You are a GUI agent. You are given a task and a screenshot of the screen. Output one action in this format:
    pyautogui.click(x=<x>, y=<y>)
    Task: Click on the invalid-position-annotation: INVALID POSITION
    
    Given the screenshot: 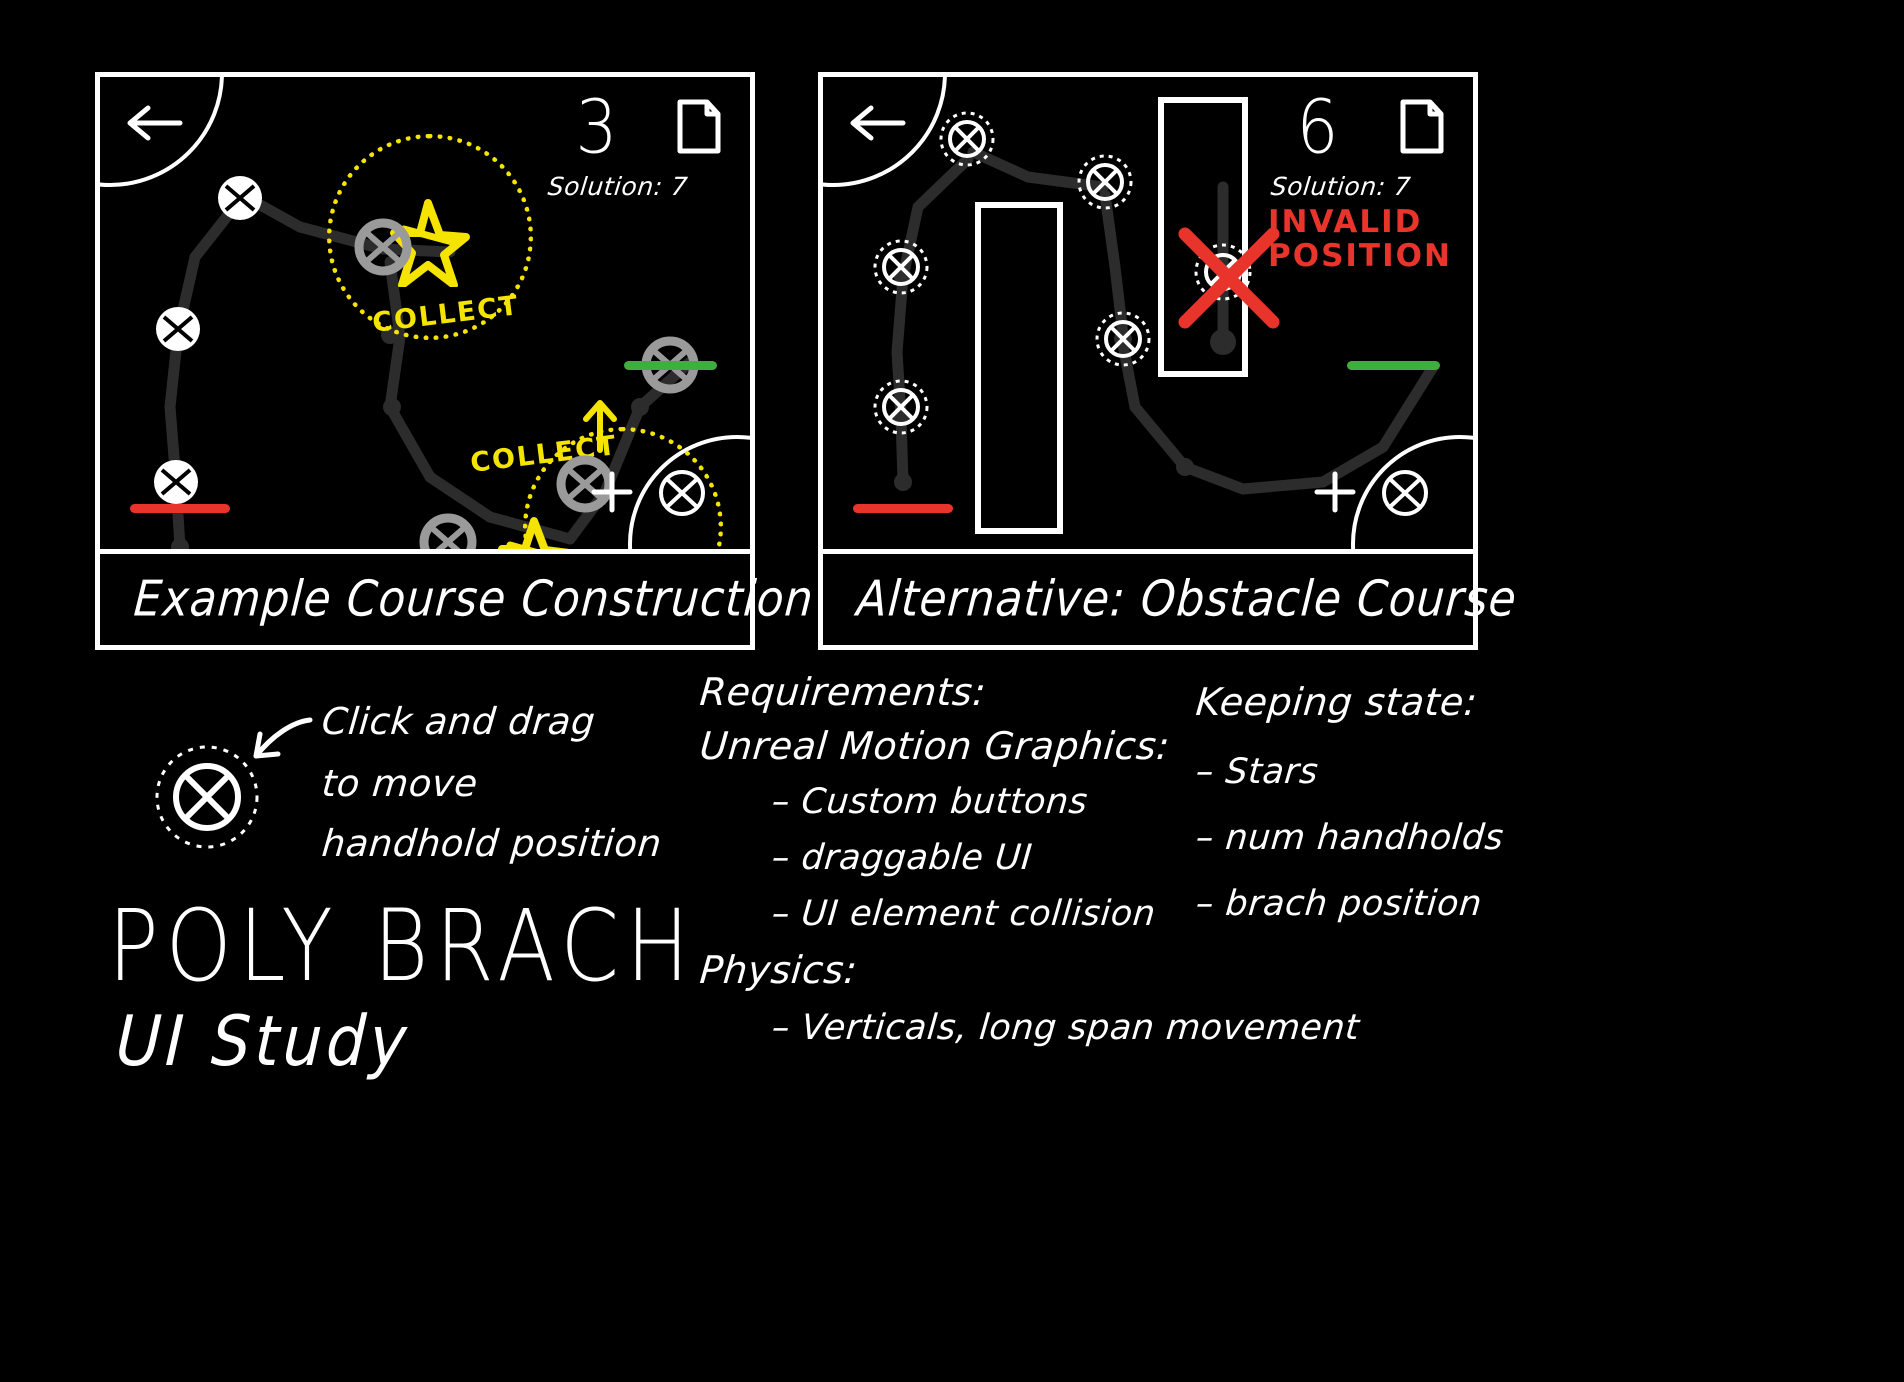 What is the action you would take?
    pyautogui.click(x=1360, y=239)
    